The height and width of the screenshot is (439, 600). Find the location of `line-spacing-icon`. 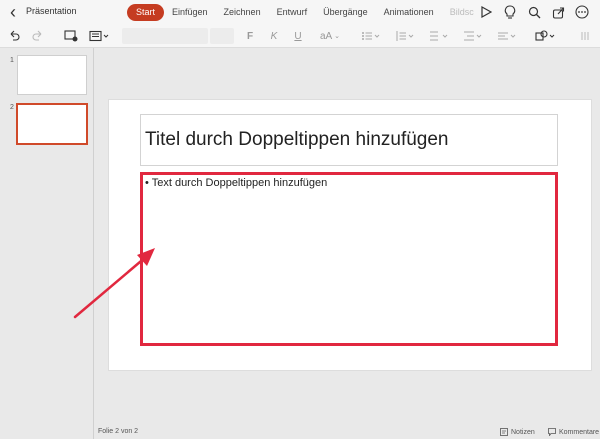

line-spacing-icon is located at coordinates (439, 36).